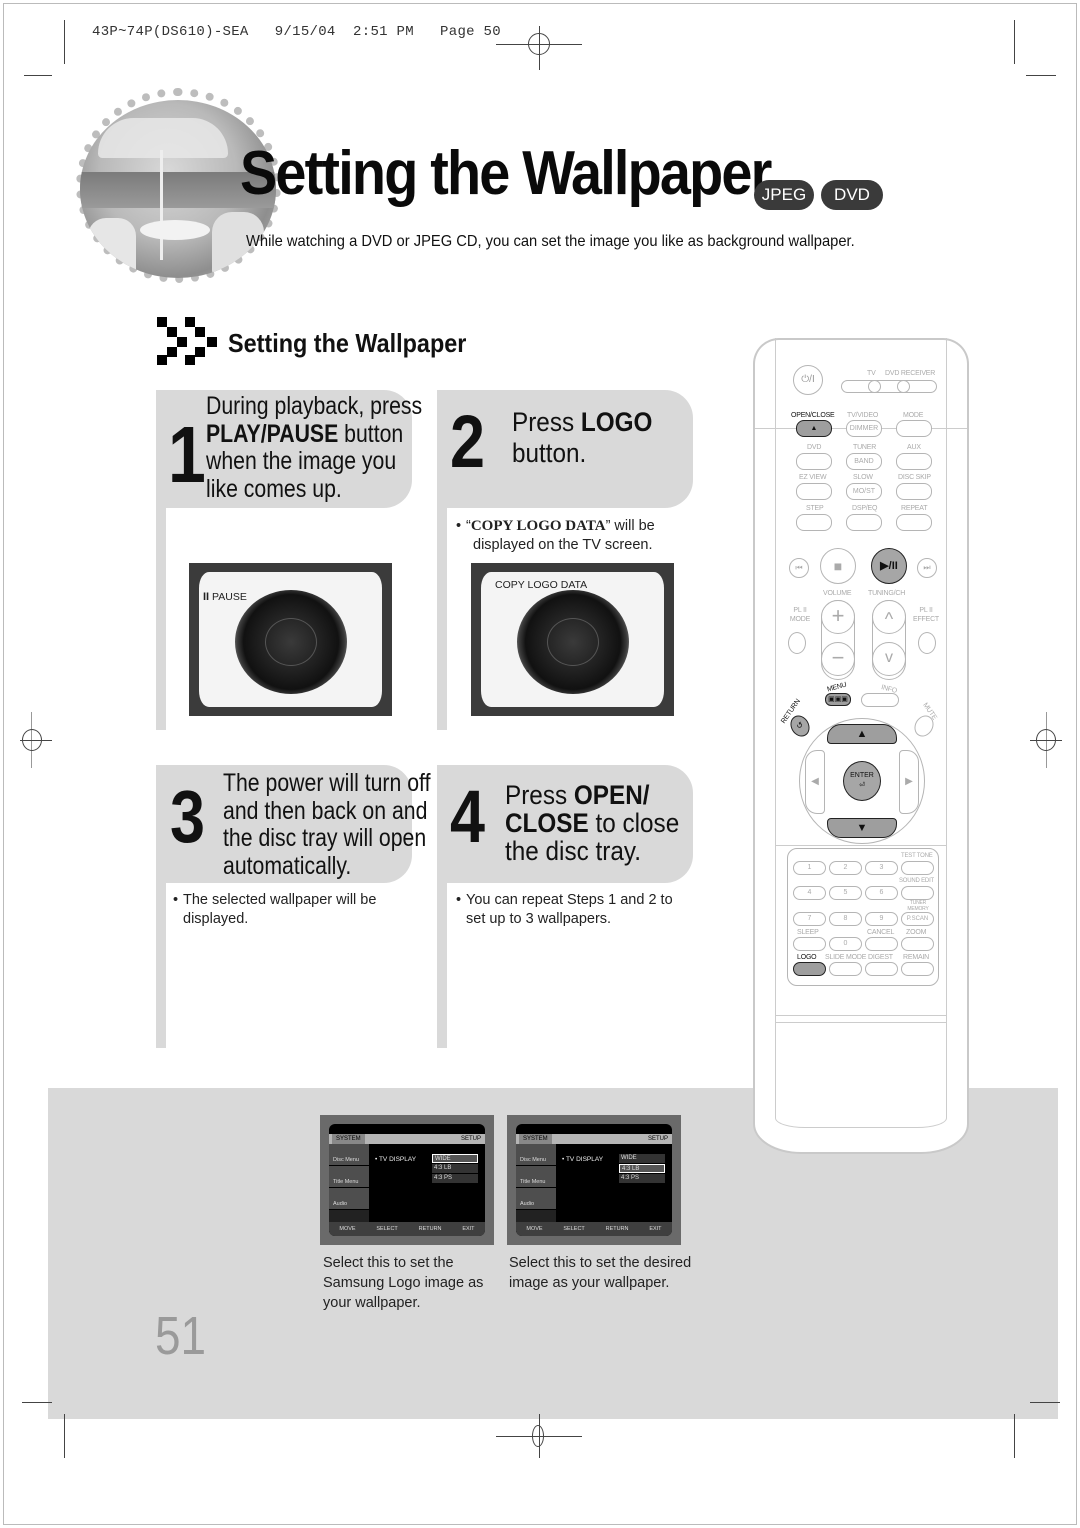  What do you see at coordinates (808, 380) in the screenshot?
I see `power-button: ⏻/I` at bounding box center [808, 380].